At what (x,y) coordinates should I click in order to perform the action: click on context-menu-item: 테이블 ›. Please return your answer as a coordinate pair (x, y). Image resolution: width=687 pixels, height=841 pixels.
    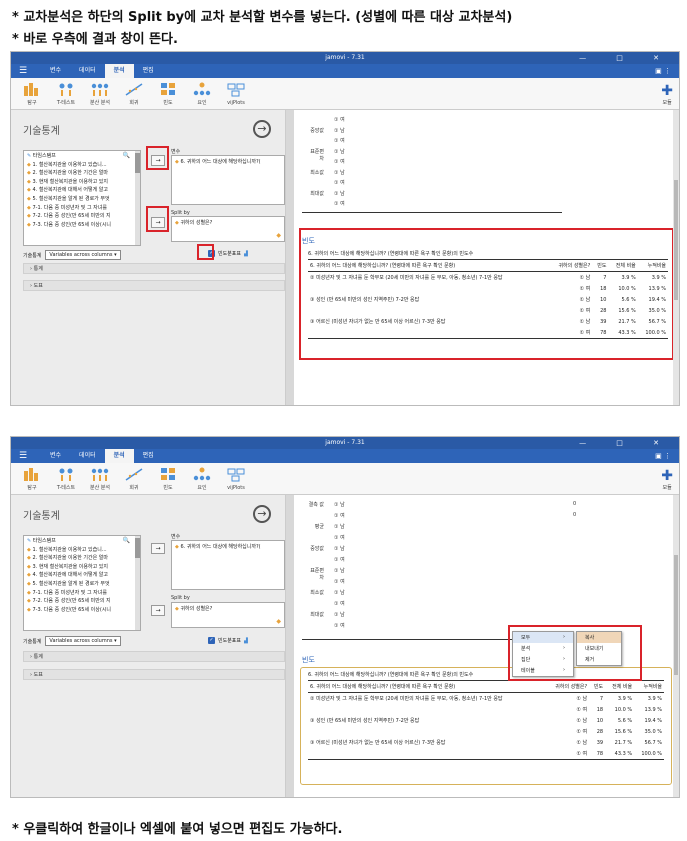
    Looking at the image, I should click on (543, 670).